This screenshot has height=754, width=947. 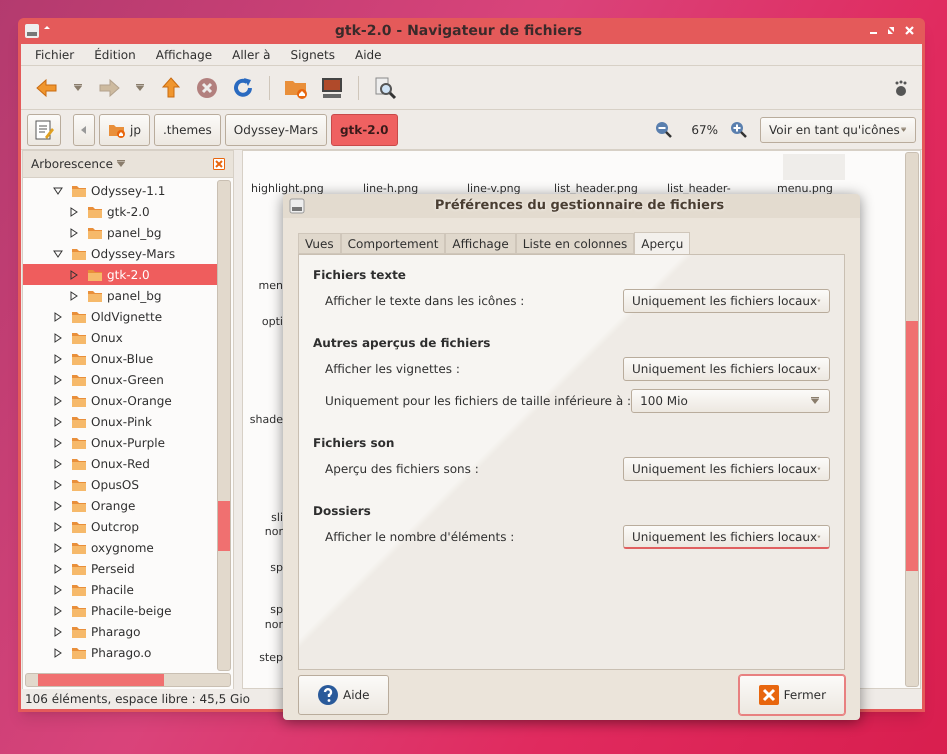 What do you see at coordinates (187, 130) in the screenshot?
I see `path-button: .themes` at bounding box center [187, 130].